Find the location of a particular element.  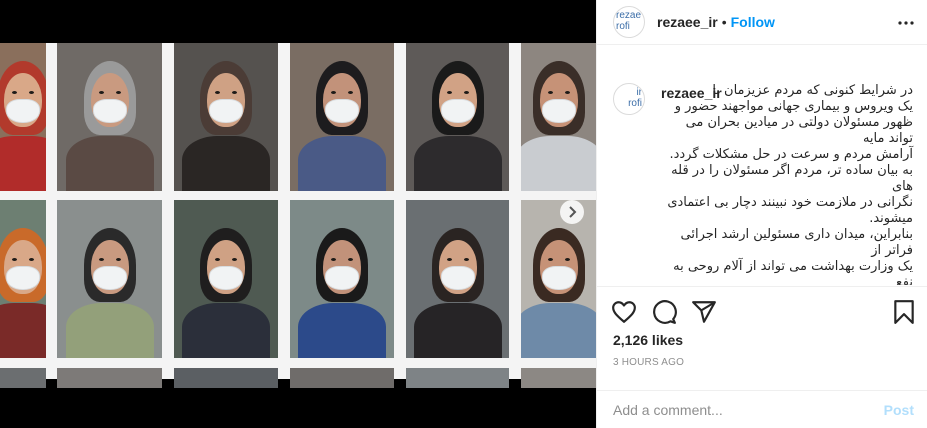

next-slide-button is located at coordinates (572, 212).